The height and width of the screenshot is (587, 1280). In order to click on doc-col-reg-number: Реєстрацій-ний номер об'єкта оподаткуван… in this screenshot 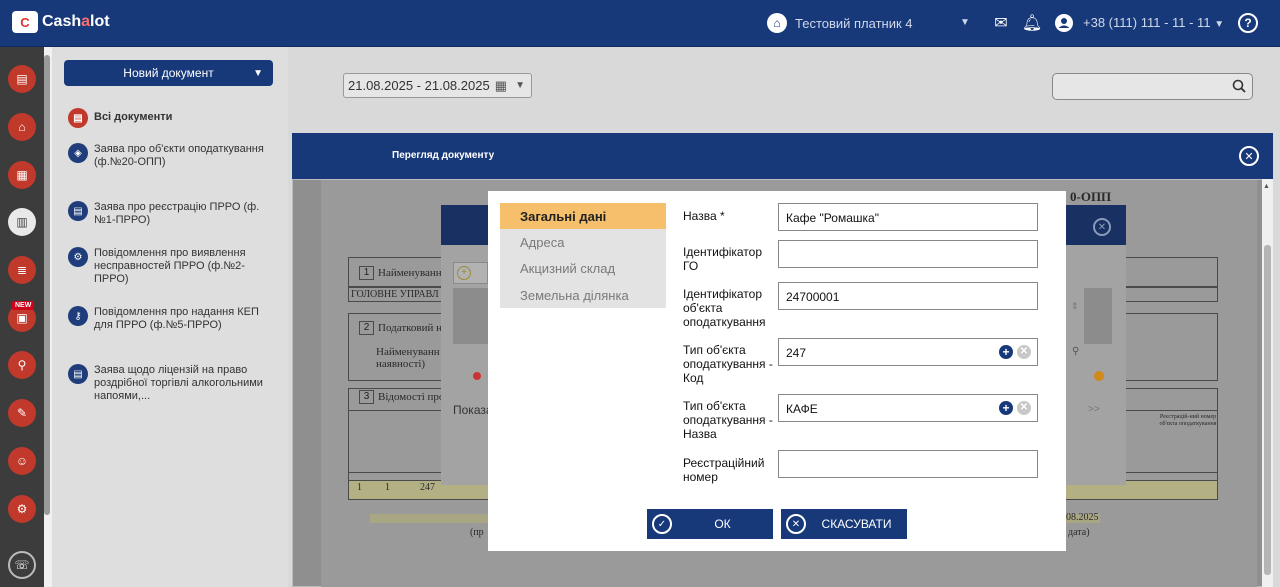, I will do `click(1188, 420)`.